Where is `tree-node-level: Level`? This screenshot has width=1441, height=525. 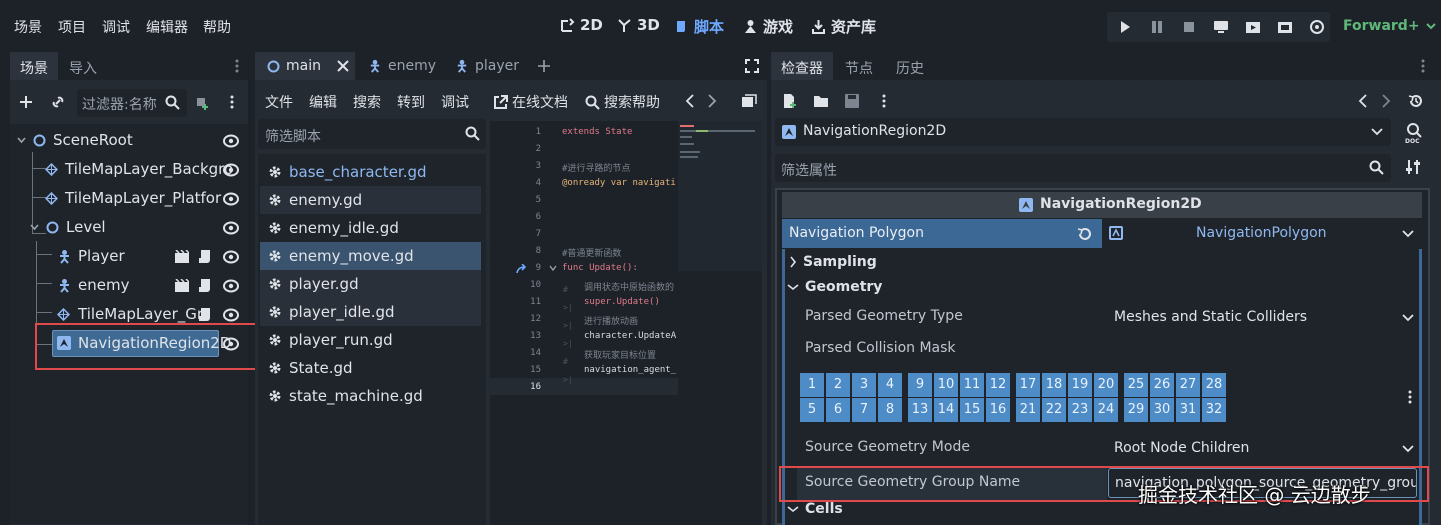 tree-node-level: Level is located at coordinates (129, 227).